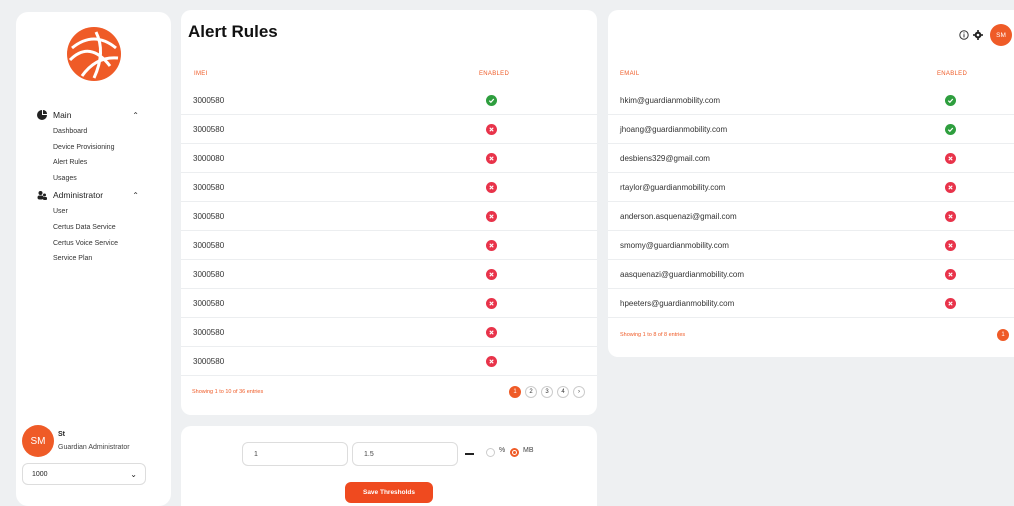  I want to click on gear-icon, so click(978, 35).